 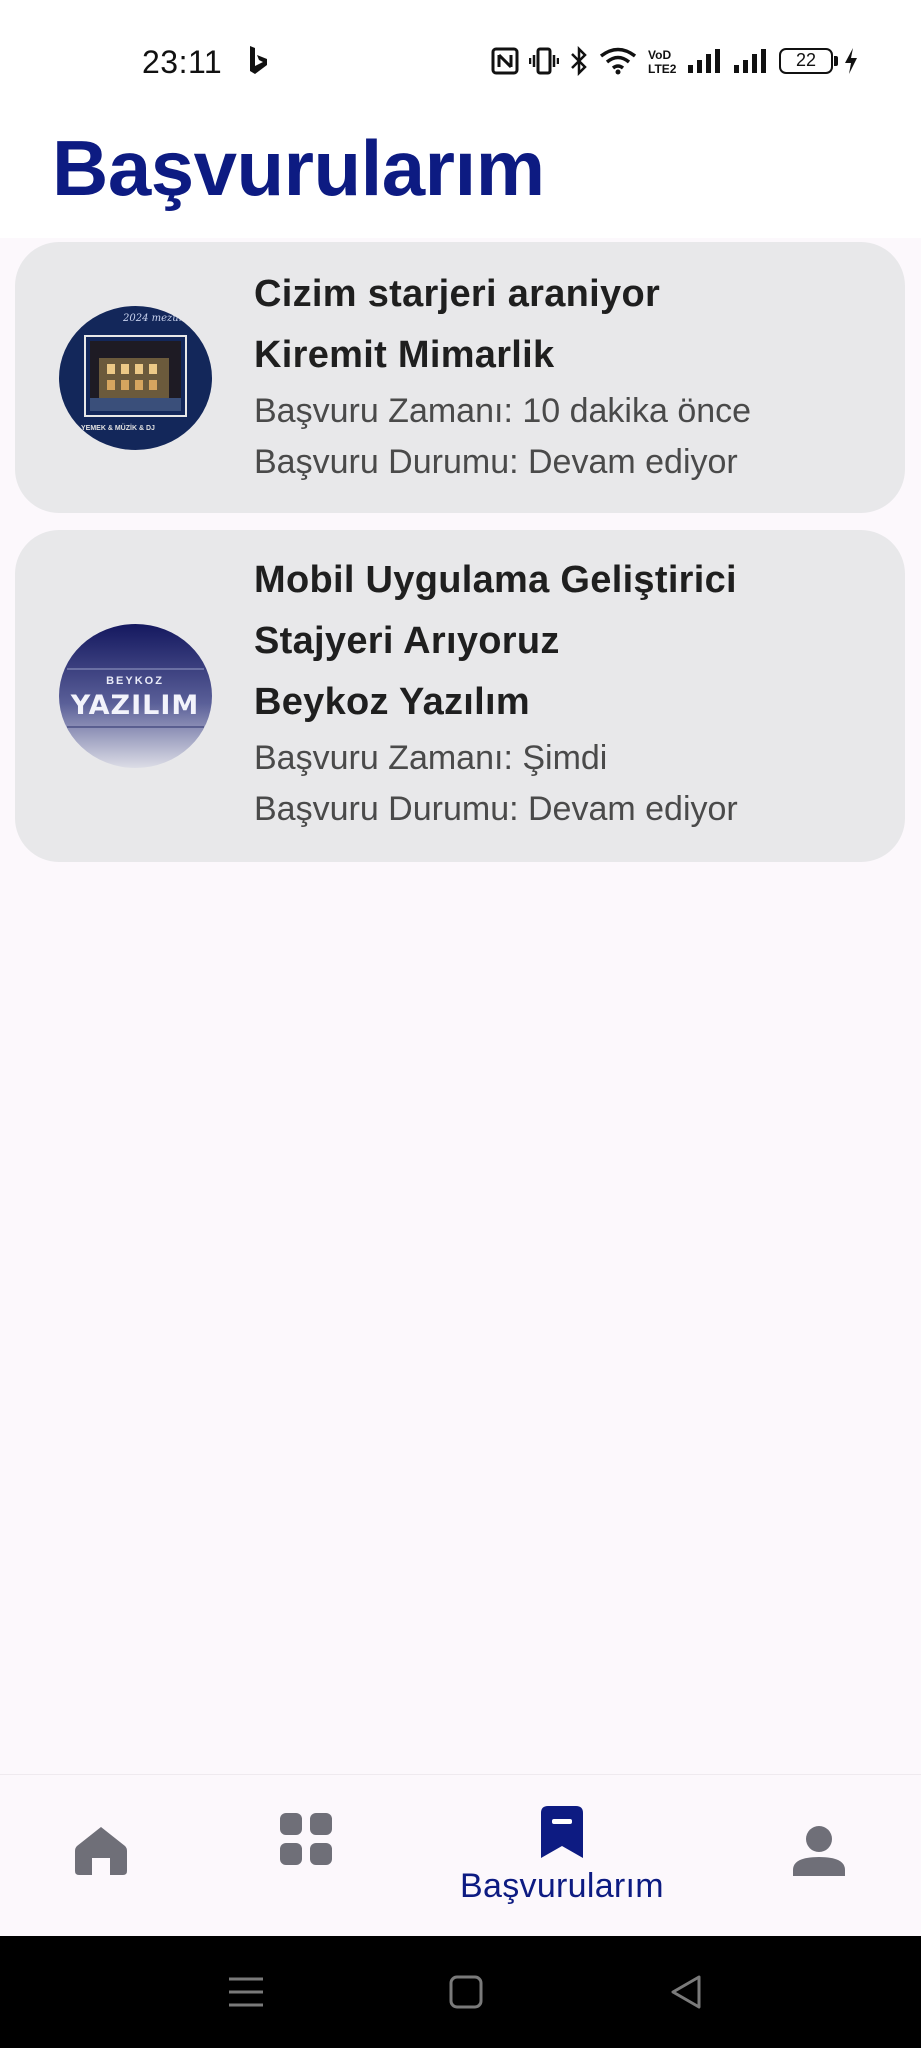 I want to click on logo-text: YEMEK & MÜZİK & DJ, so click(x=118, y=427).